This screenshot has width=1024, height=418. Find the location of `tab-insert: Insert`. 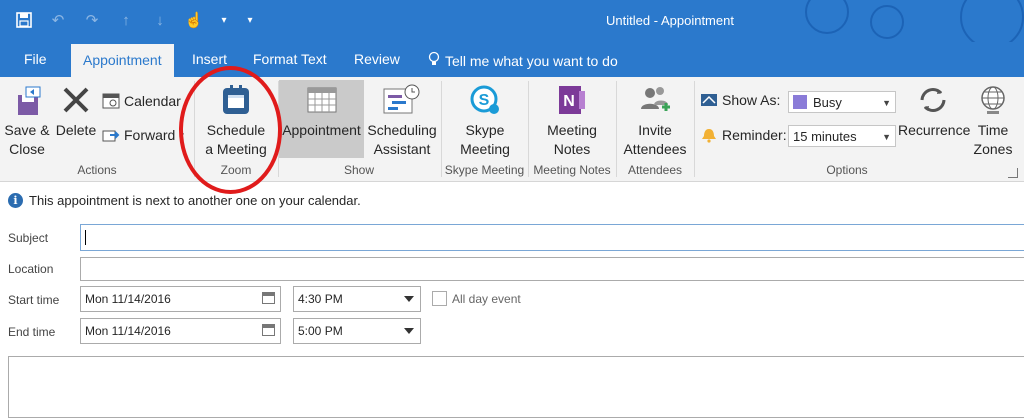

tab-insert: Insert is located at coordinates (209, 59).